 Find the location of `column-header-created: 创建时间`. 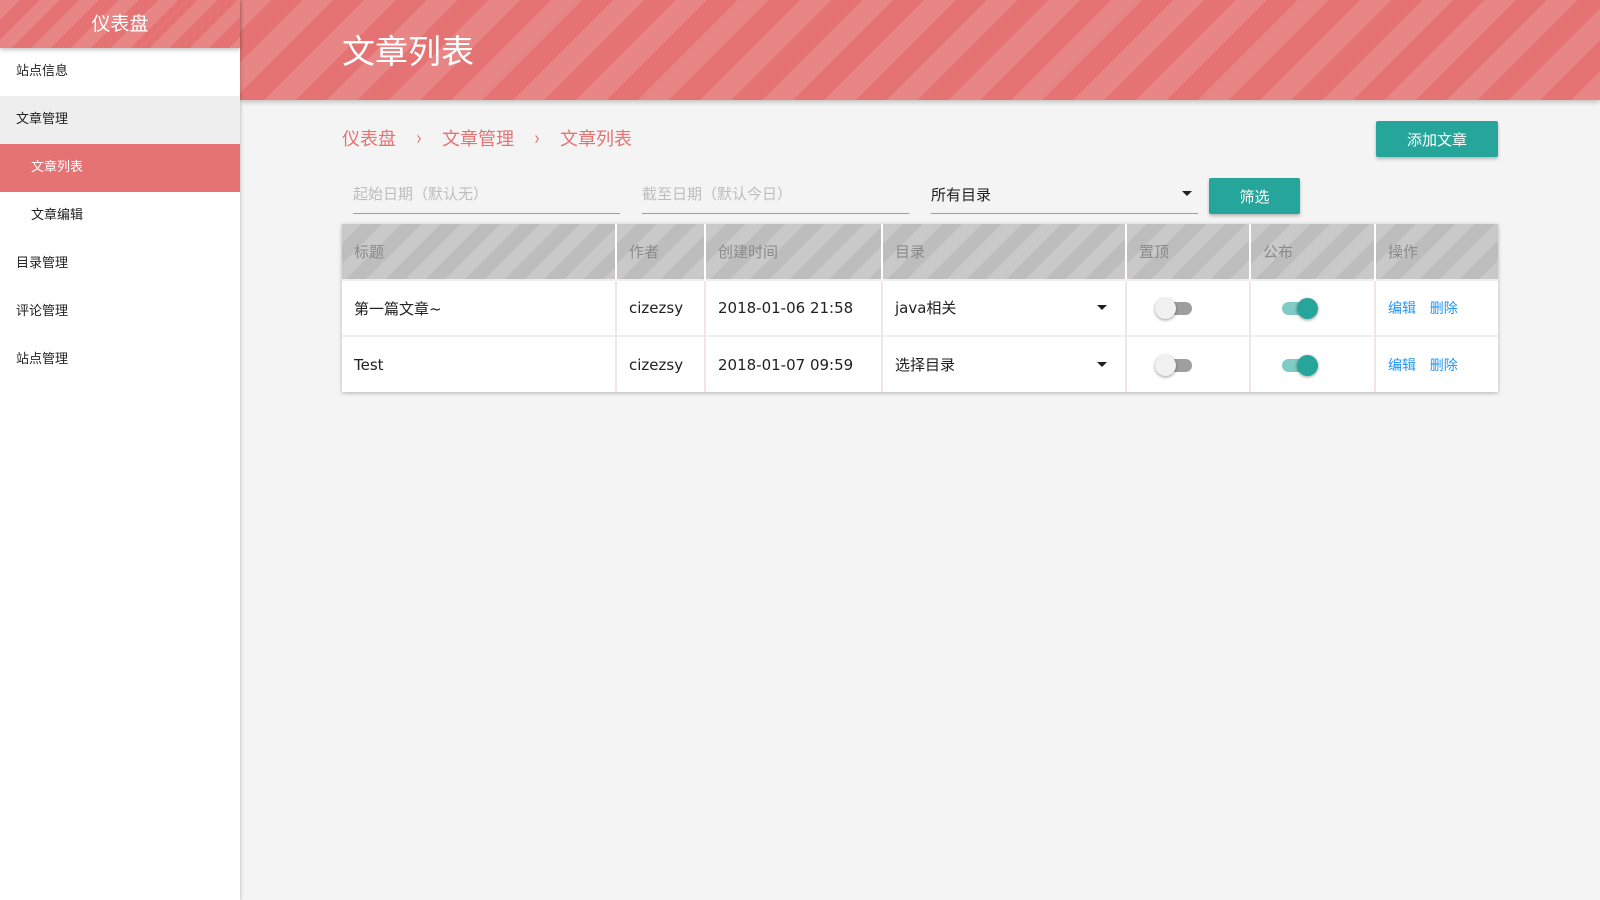

column-header-created: 创建时间 is located at coordinates (794, 252).